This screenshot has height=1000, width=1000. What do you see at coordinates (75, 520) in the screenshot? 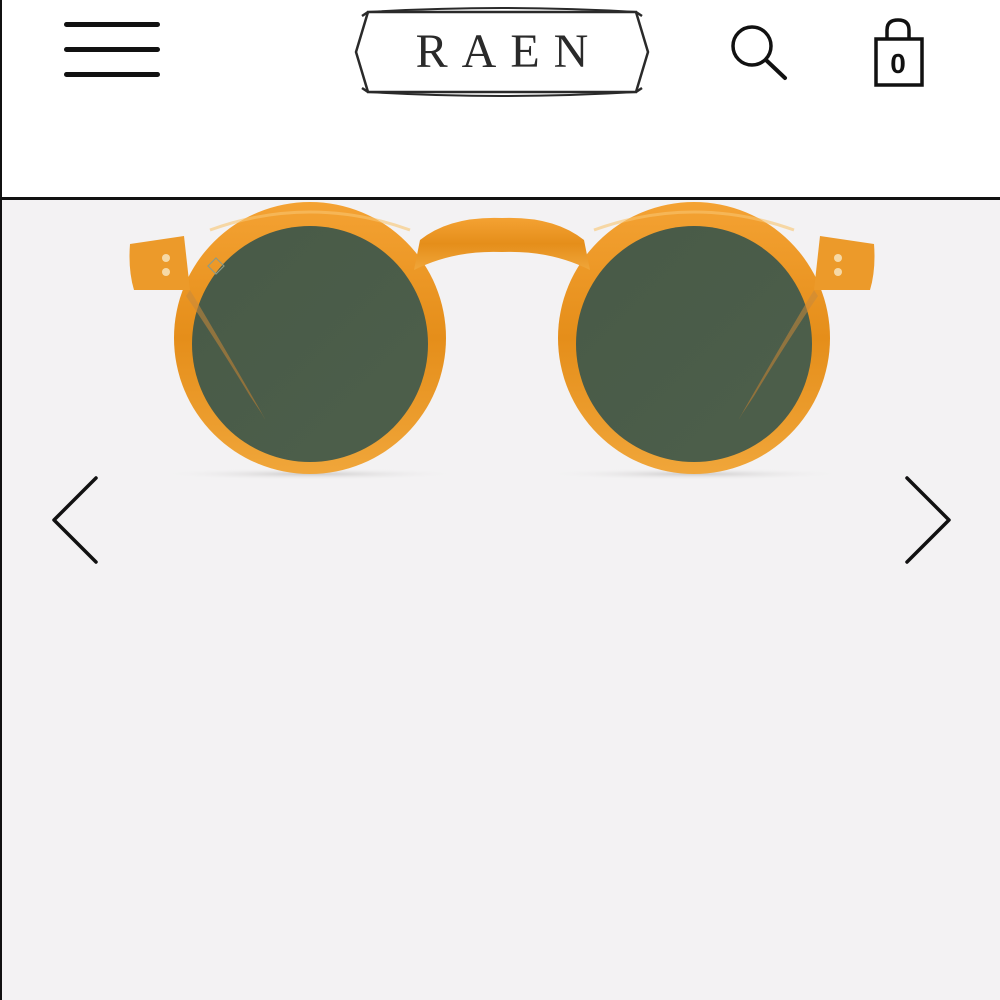
I see `chevron-left-icon` at bounding box center [75, 520].